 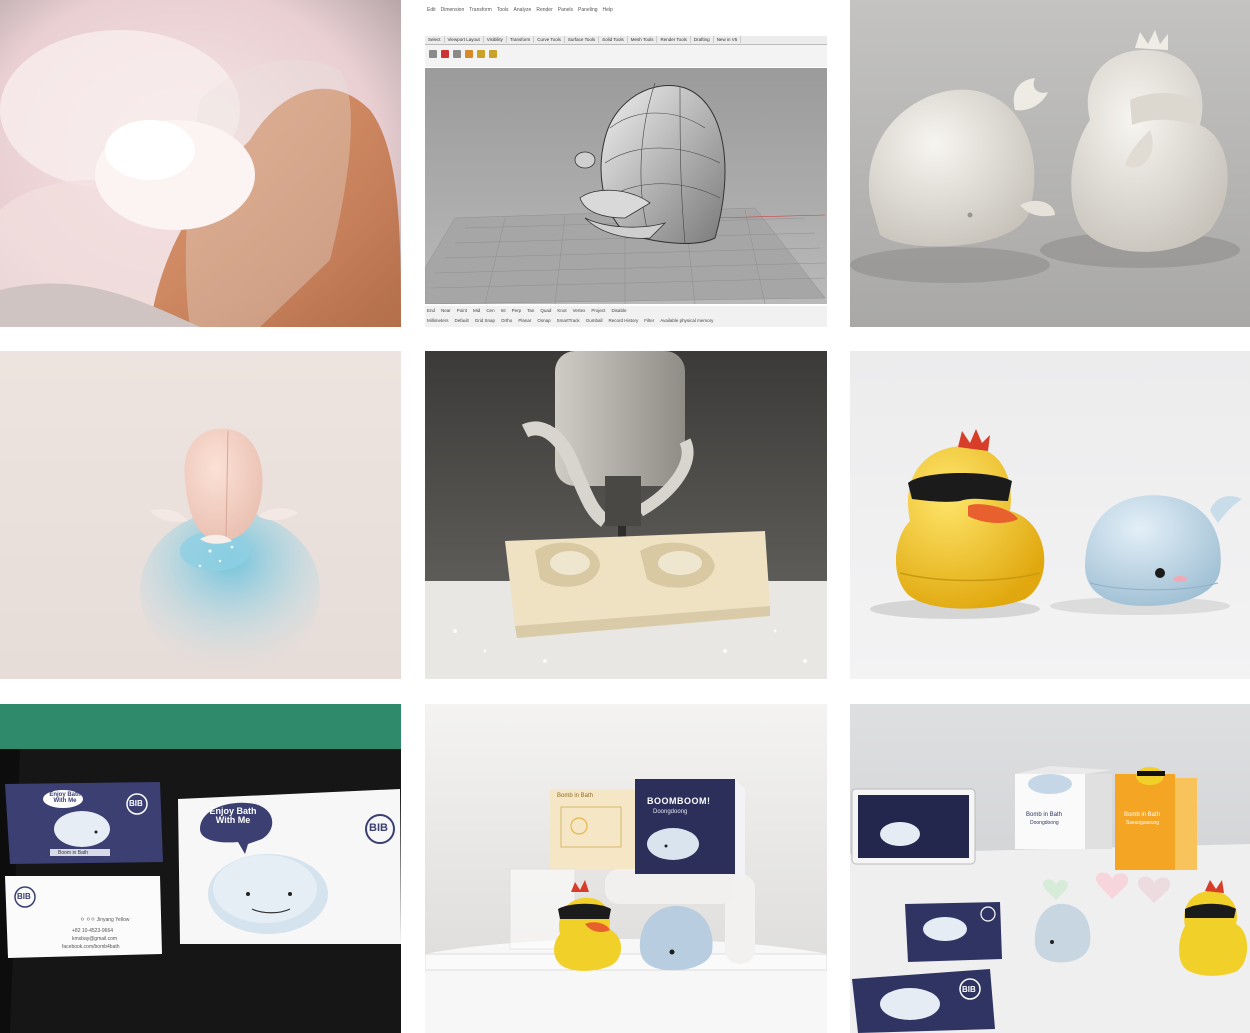 I want to click on cad-osnap-option: Disable, so click(x=618, y=310).